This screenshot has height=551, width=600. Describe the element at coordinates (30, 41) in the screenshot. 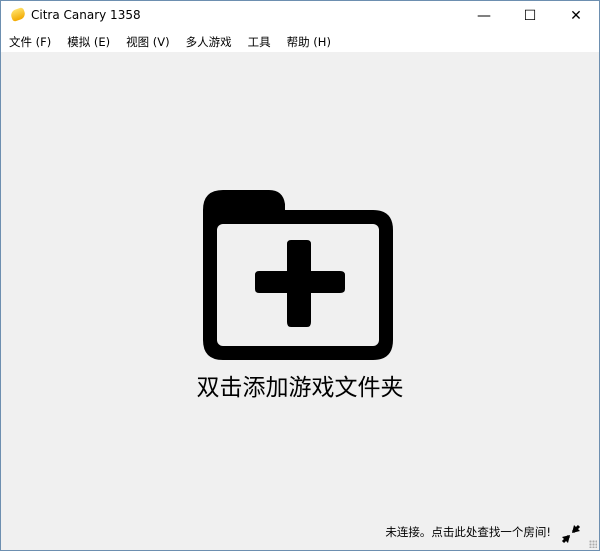

I see `menu-file: 文件 (F)` at that location.